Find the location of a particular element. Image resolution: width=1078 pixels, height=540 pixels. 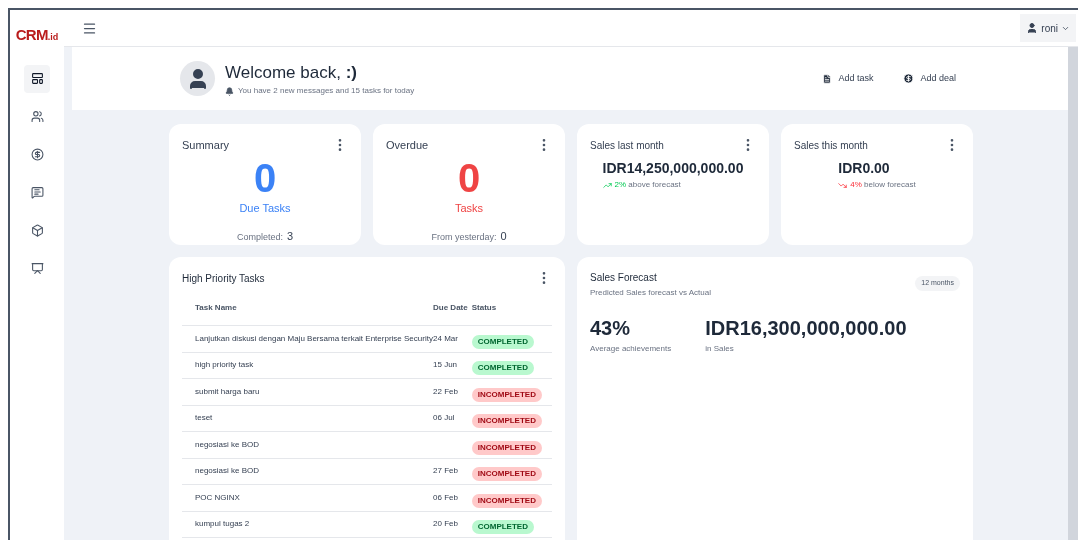

footer-label: From yesterday: is located at coordinates (464, 237).